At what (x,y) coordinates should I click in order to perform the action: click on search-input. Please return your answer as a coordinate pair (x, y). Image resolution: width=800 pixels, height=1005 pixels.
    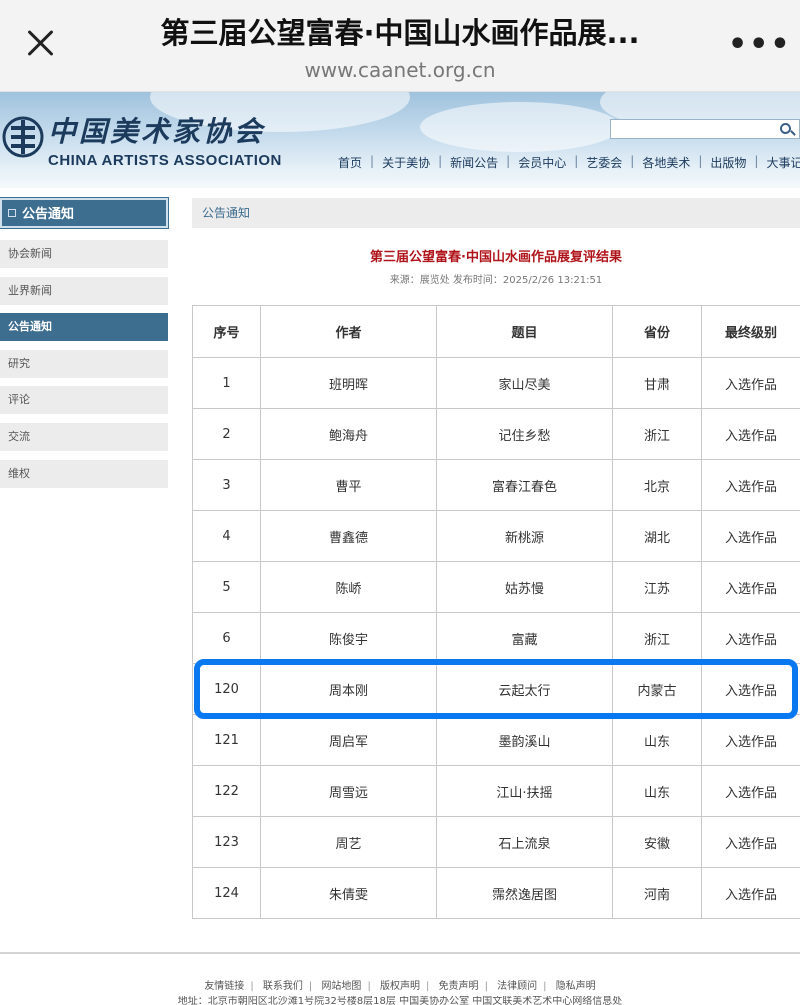
    Looking at the image, I should click on (705, 129).